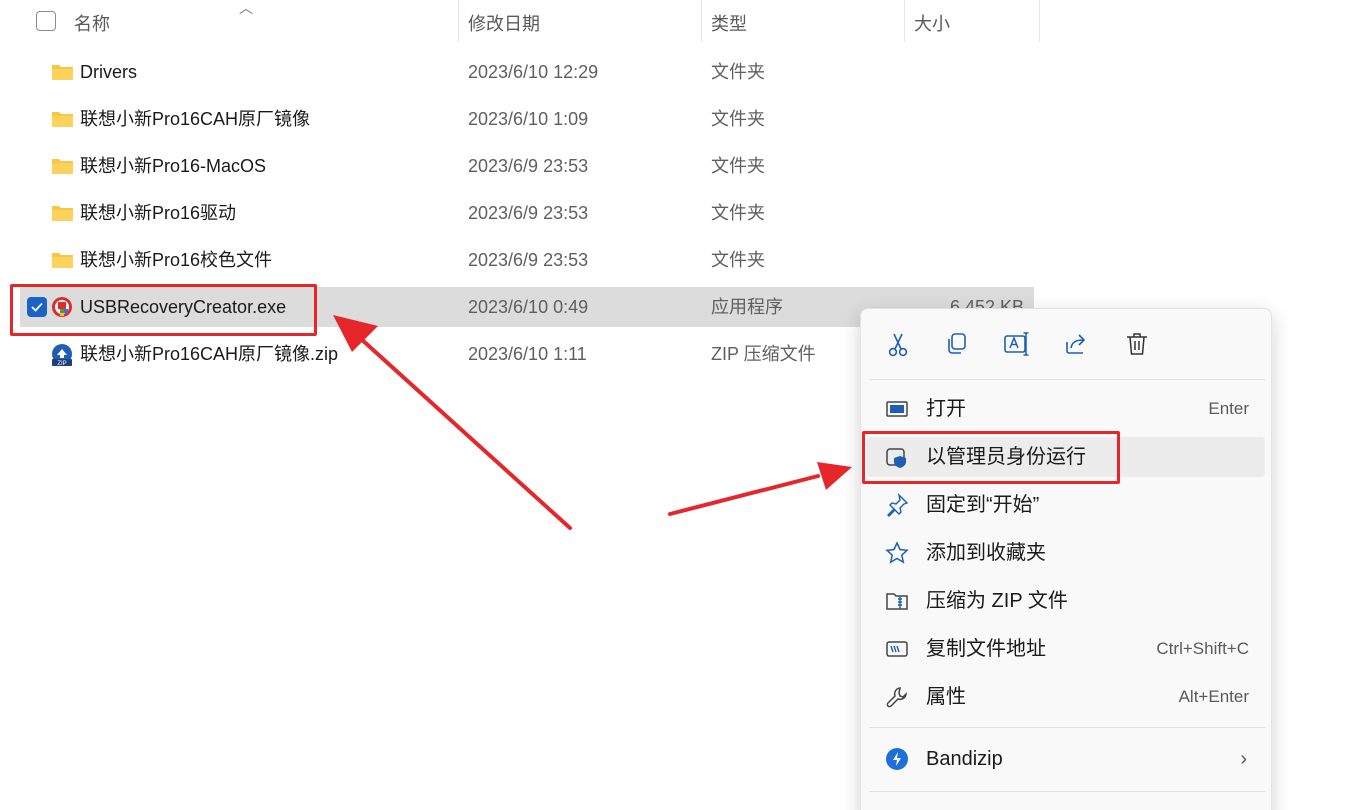 This screenshot has width=1355, height=810. Describe the element at coordinates (452, 422) in the screenshot. I see `arrow-to-file` at that location.